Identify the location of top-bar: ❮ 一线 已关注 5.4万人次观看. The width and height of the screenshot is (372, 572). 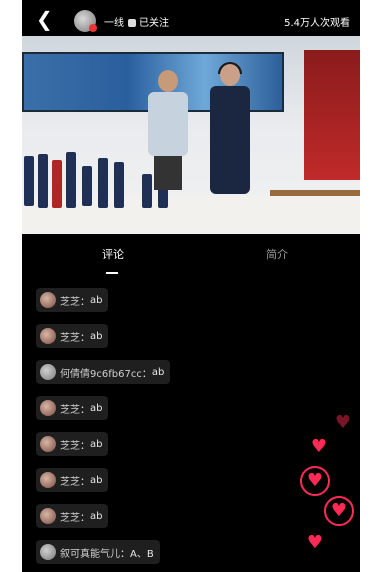
(191, 21).